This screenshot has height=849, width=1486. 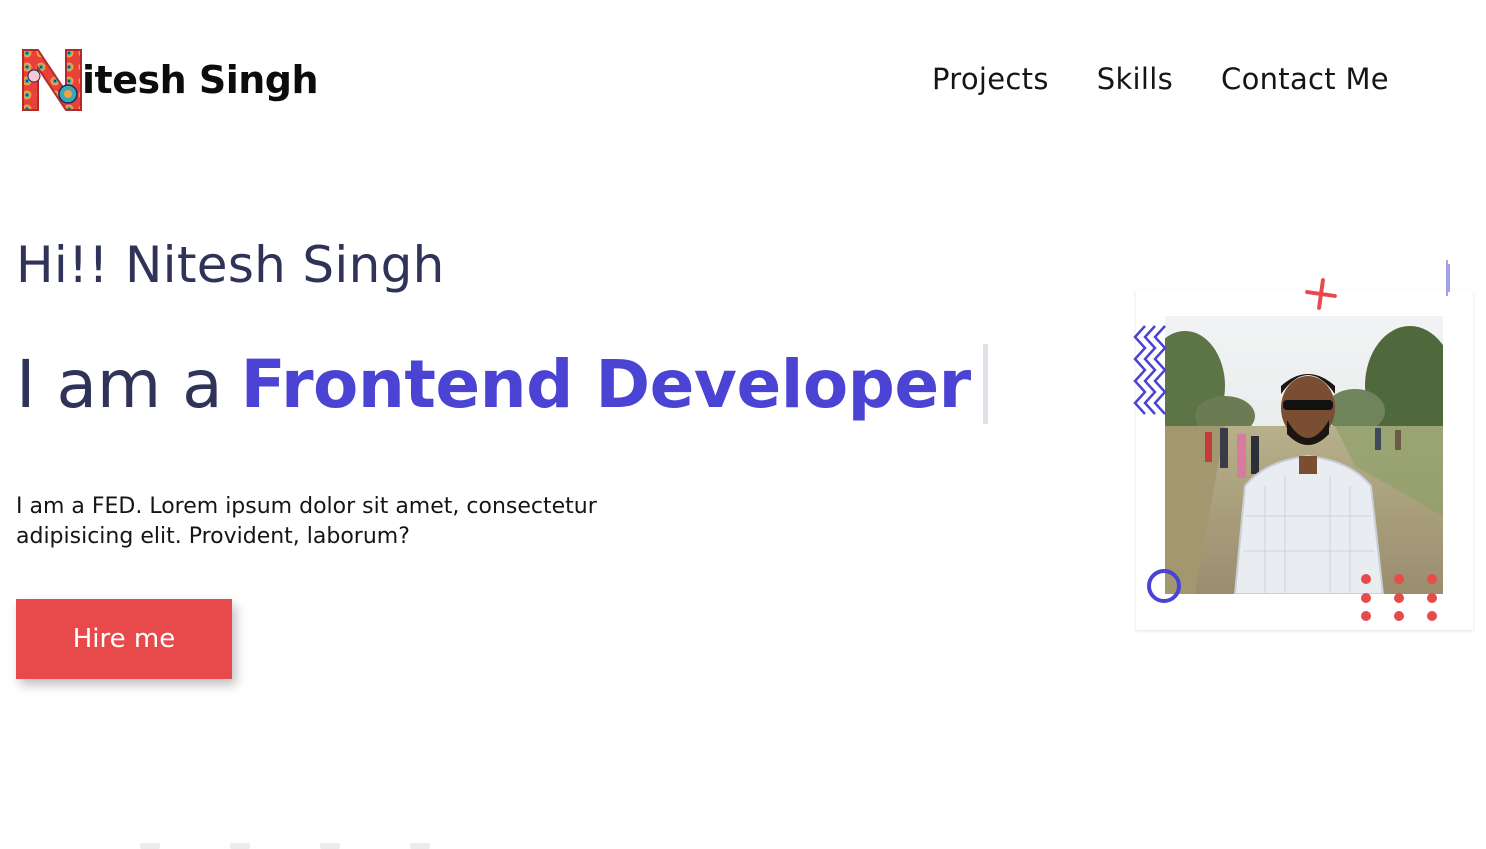 I want to click on headline-prefix: I am a, so click(x=119, y=384).